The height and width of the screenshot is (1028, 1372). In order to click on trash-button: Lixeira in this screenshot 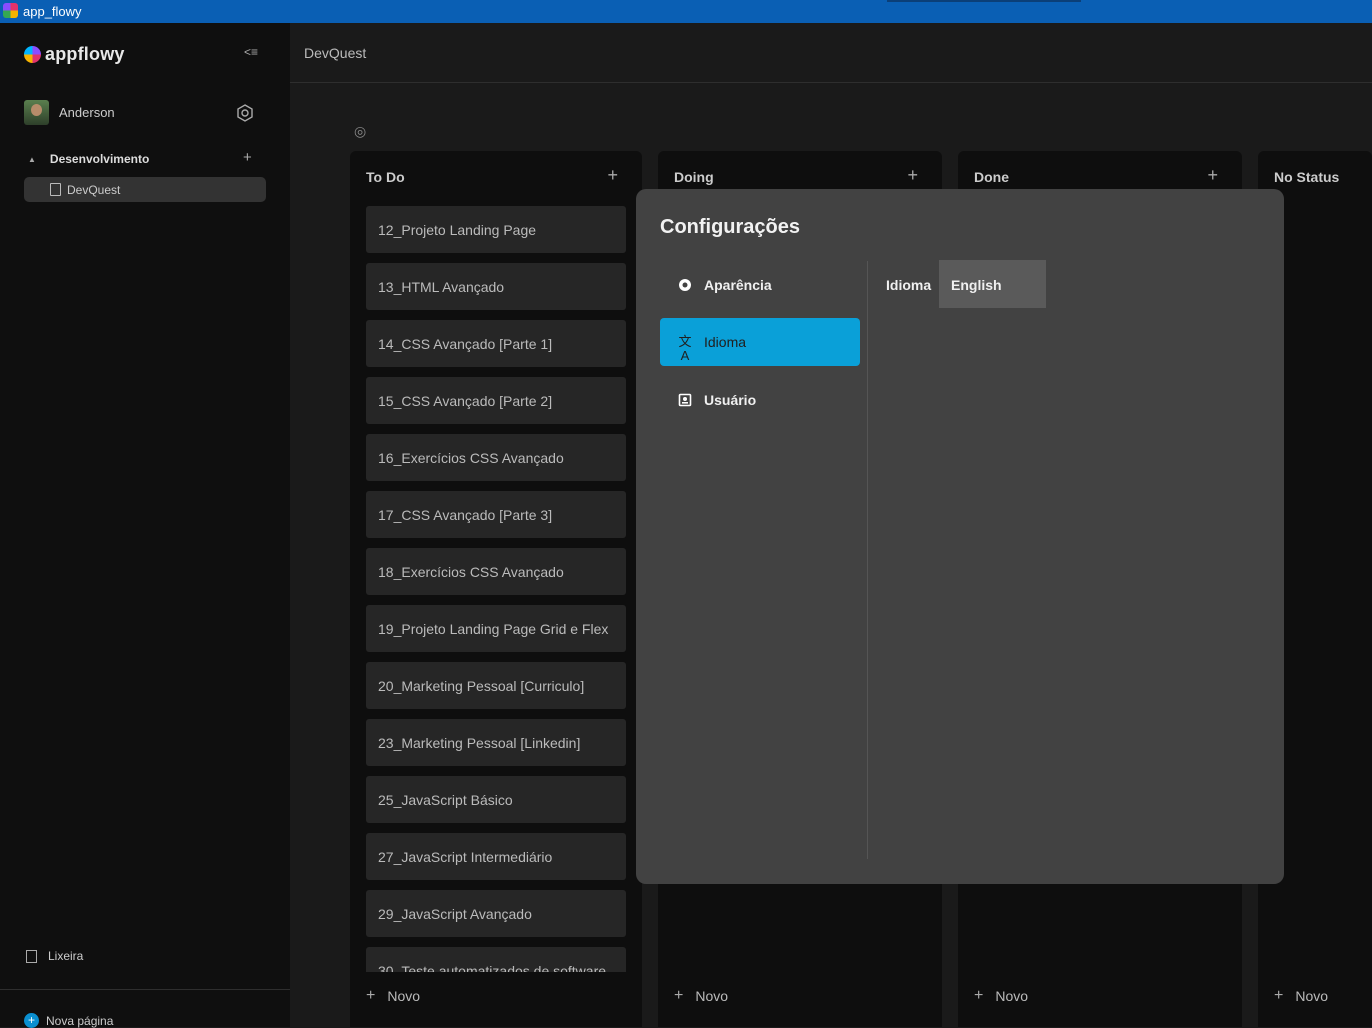, I will do `click(54, 956)`.